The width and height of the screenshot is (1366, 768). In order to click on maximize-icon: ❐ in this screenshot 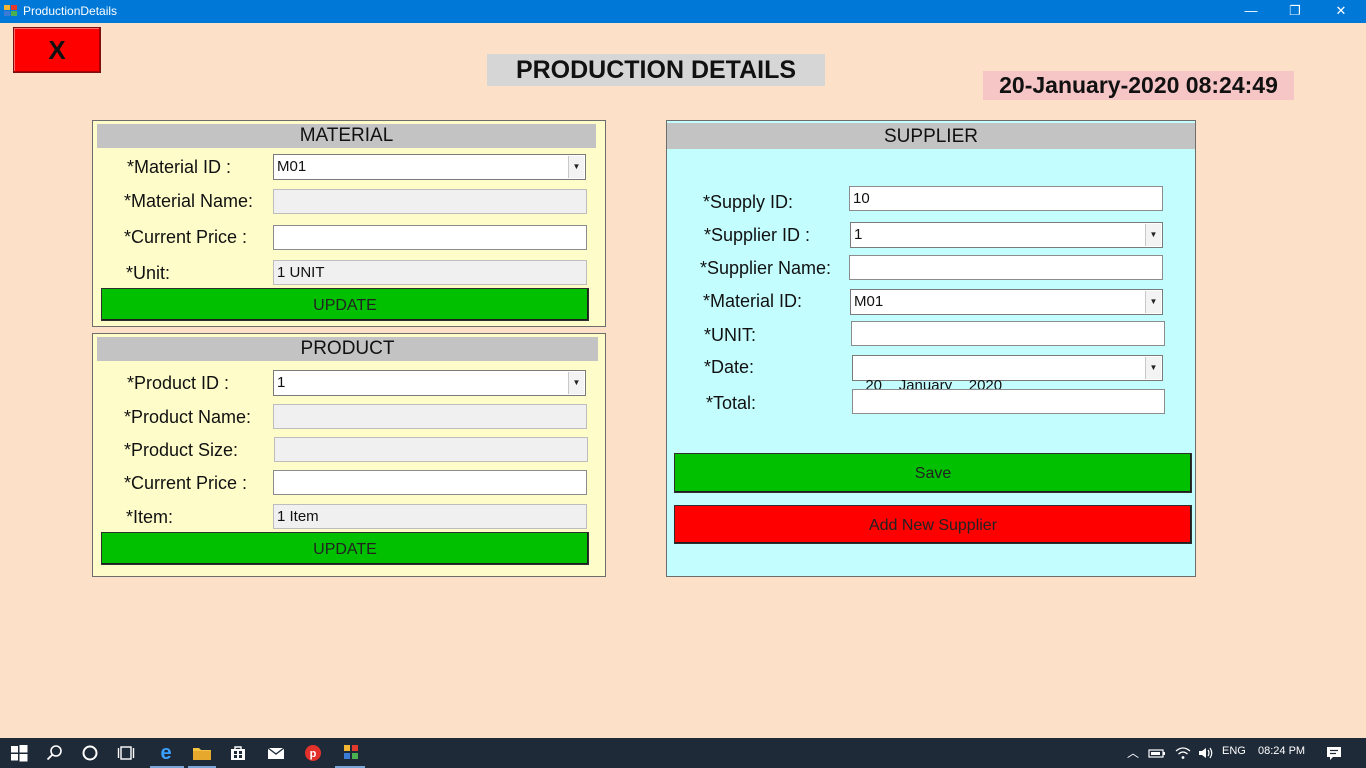, I will do `click(1295, 11)`.